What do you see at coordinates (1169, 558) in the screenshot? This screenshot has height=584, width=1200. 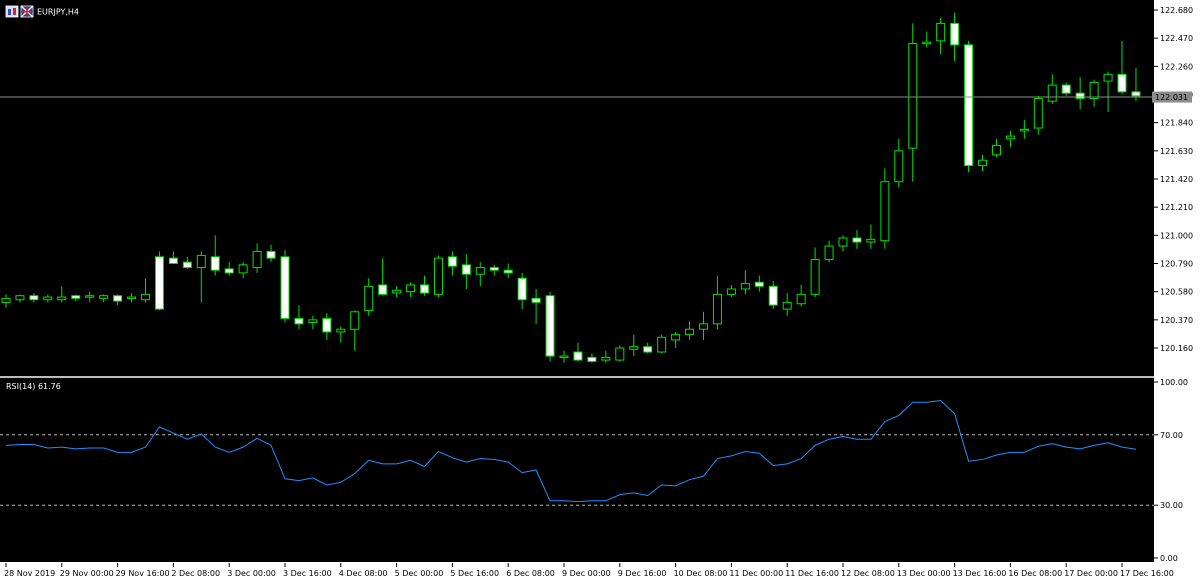 I see `rsi-tick-label: 0.00` at bounding box center [1169, 558].